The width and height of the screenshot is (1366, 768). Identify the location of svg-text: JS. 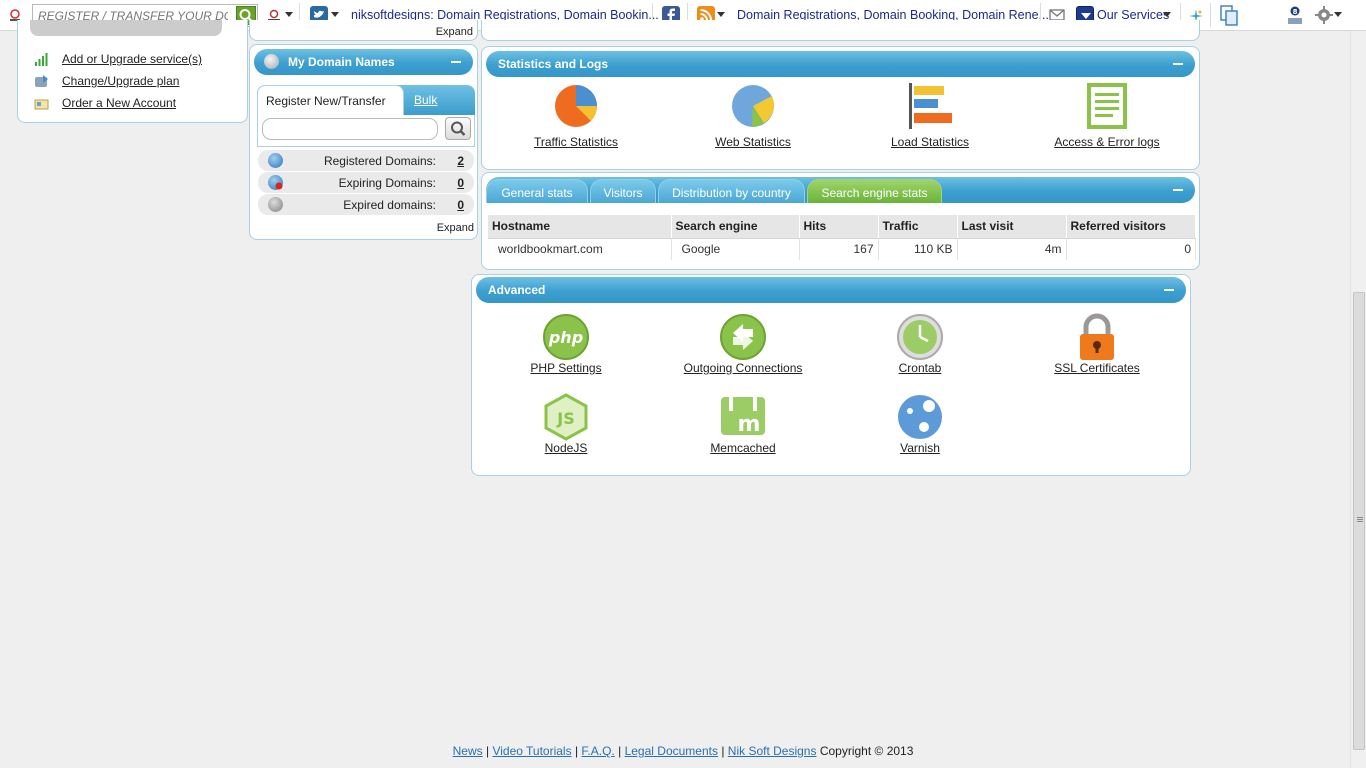
(565, 418).